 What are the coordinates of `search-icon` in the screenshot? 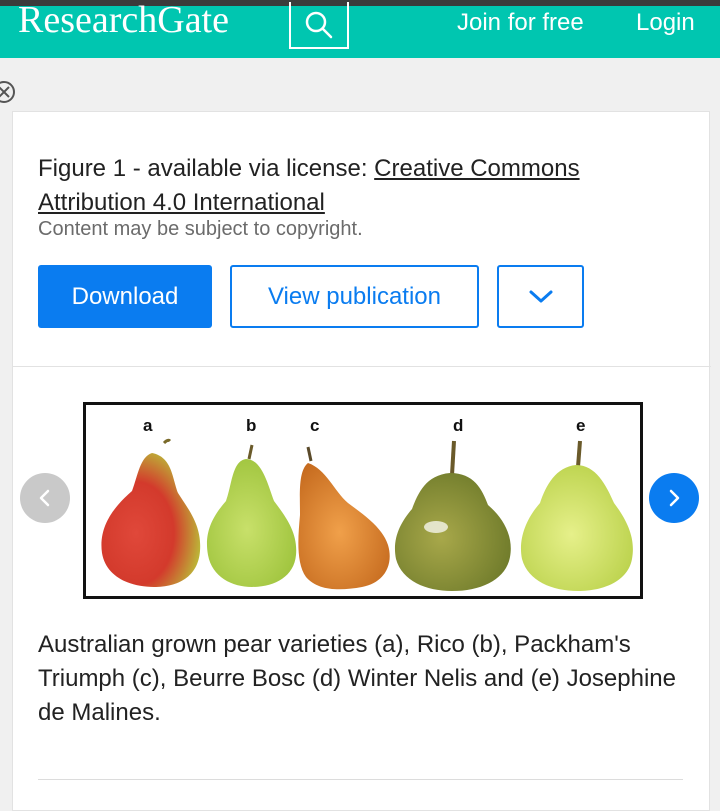 It's located at (319, 24).